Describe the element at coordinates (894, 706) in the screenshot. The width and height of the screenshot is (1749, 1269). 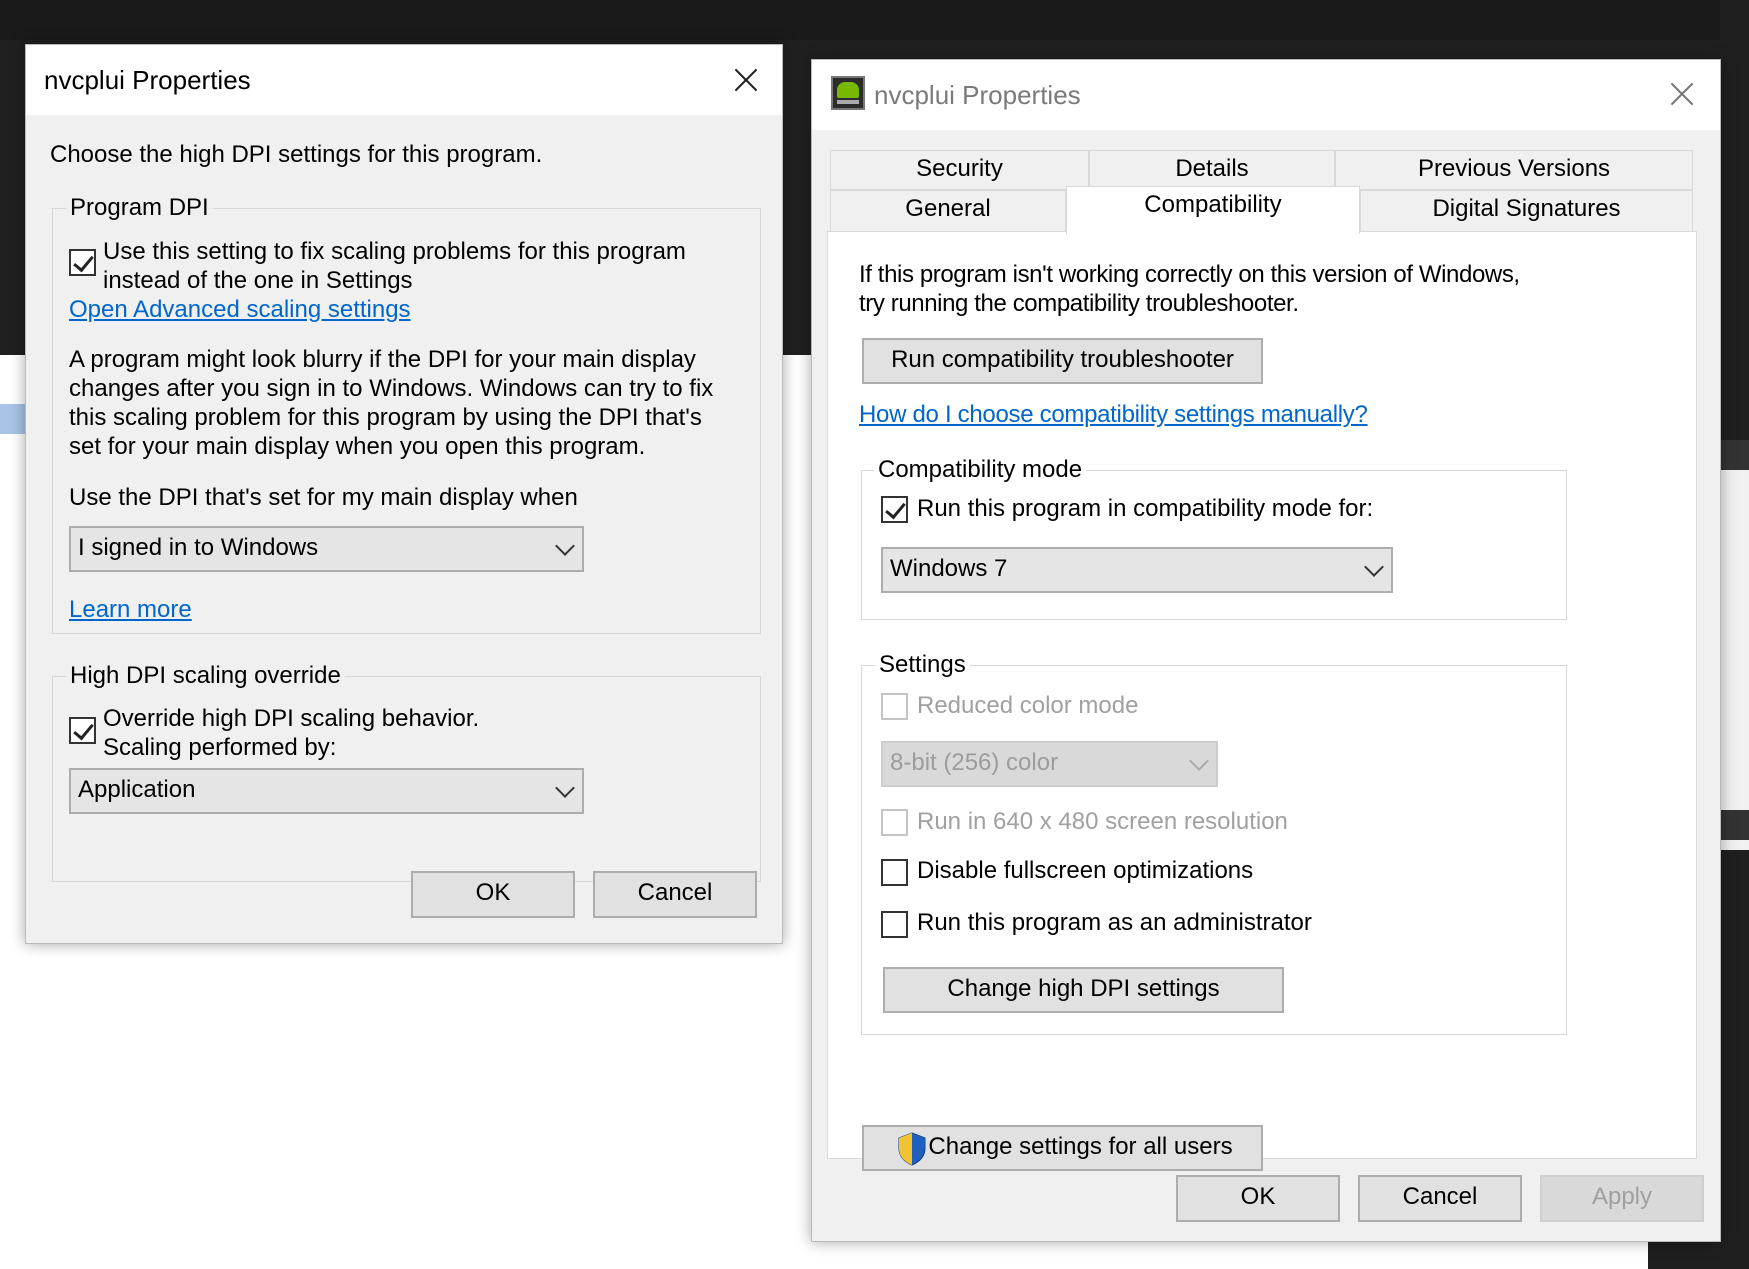
I see `reduced-color-checkbox` at that location.